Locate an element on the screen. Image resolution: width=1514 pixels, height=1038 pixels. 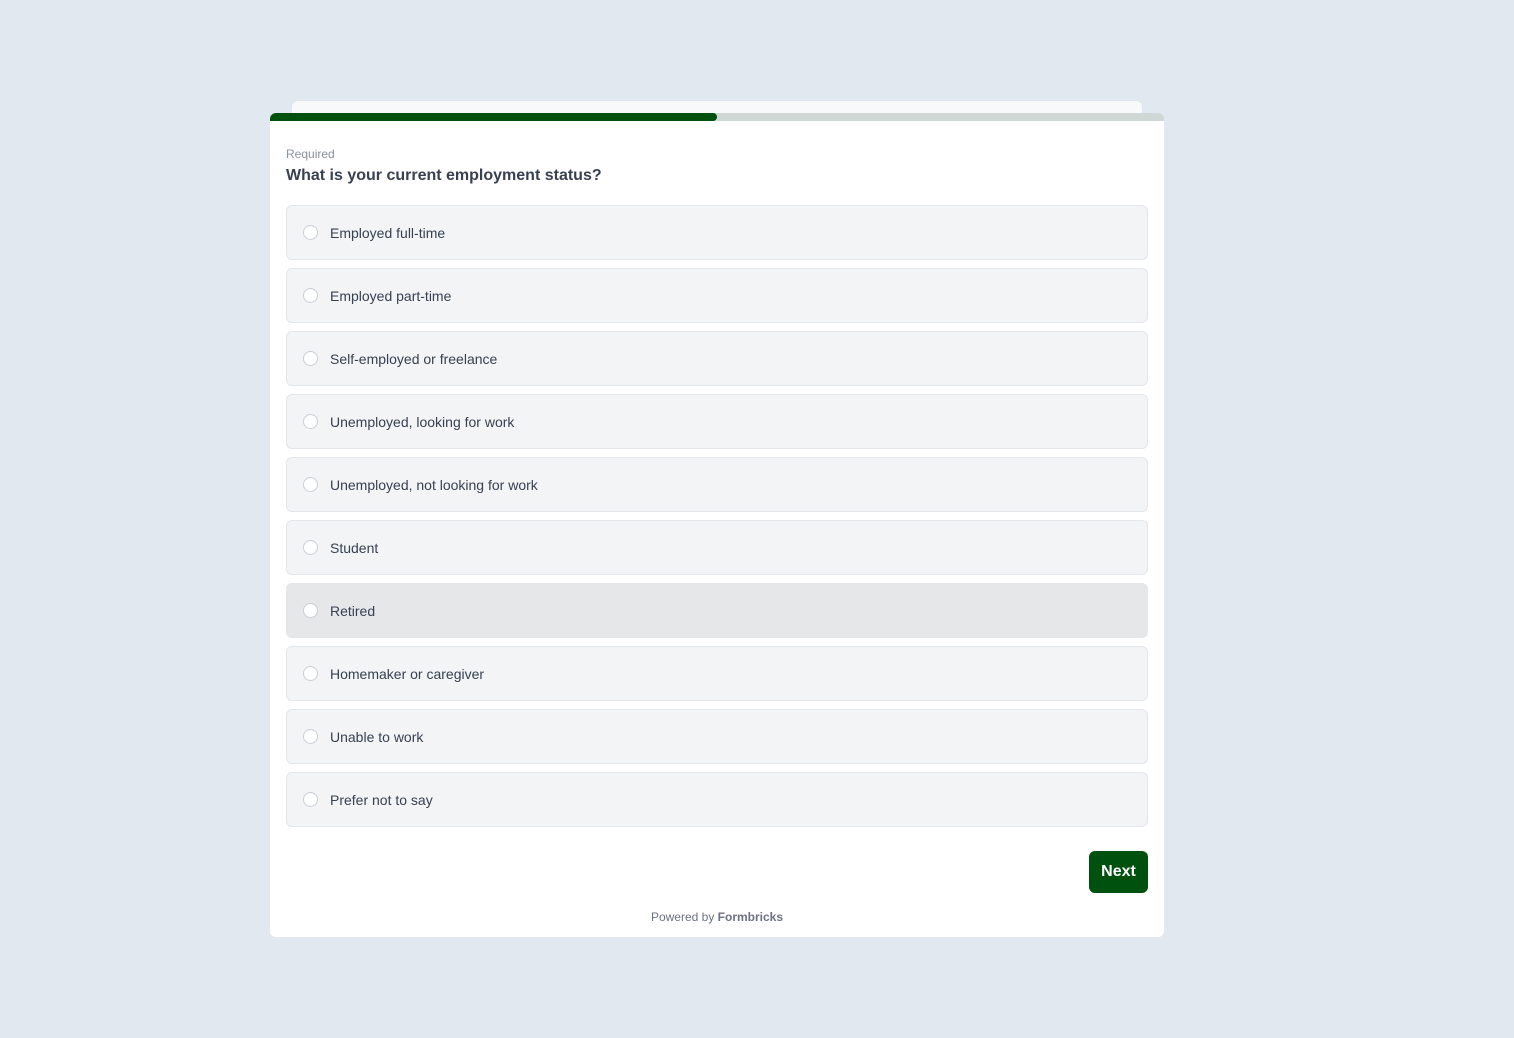
option-label: Employed full-time is located at coordinates (388, 232).